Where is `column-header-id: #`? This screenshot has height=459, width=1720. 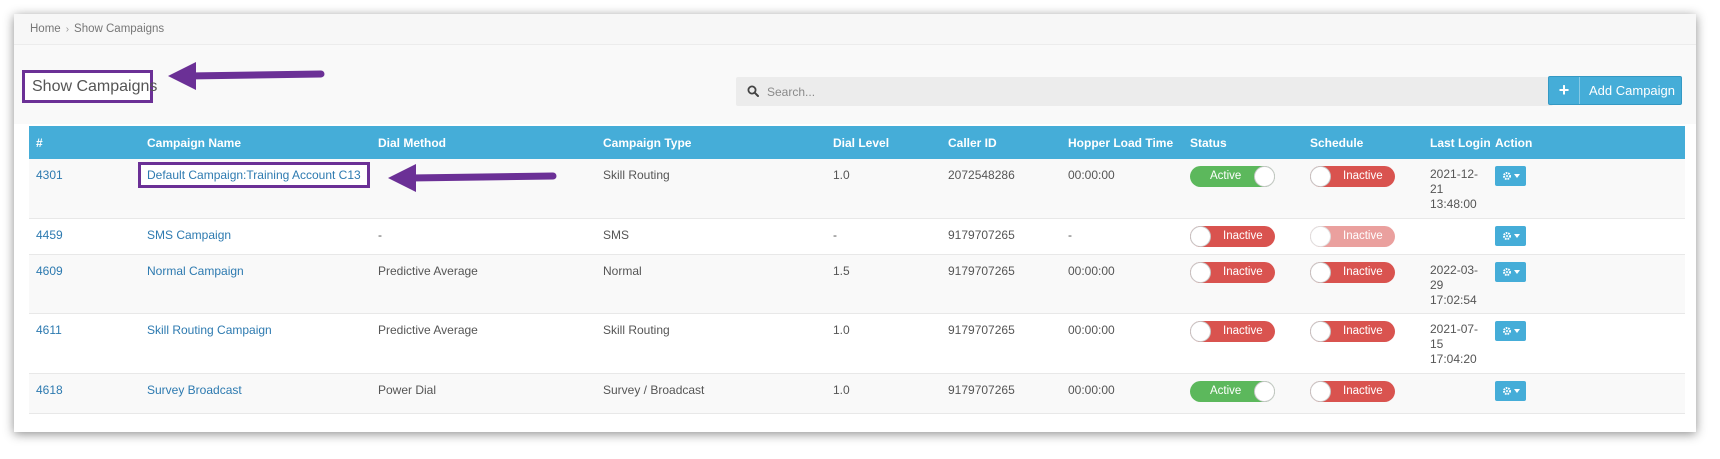 column-header-id: # is located at coordinates (84, 142).